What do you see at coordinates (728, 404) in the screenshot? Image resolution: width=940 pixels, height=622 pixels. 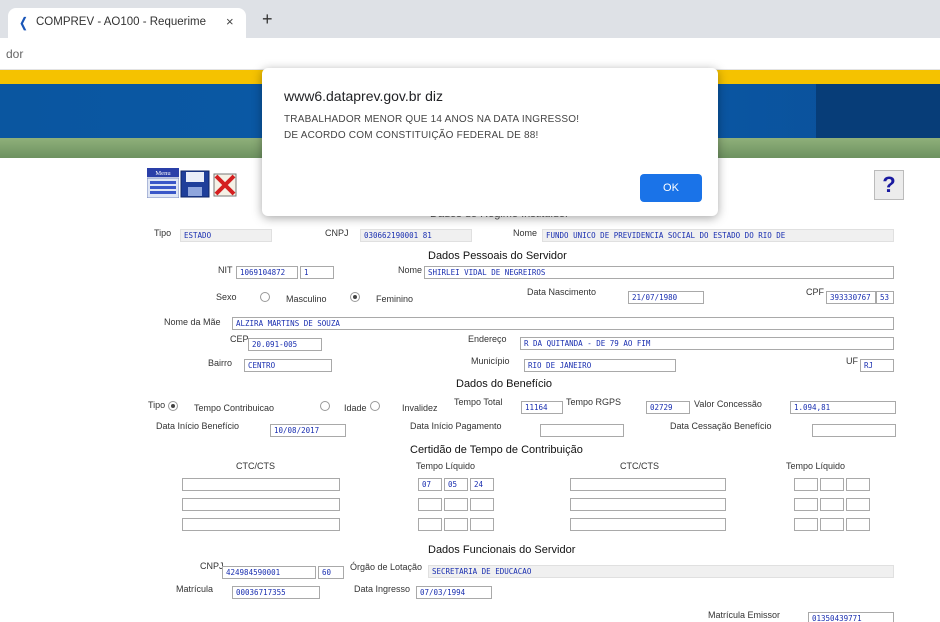 I see `valor-concessao-label: Valor Concessão` at bounding box center [728, 404].